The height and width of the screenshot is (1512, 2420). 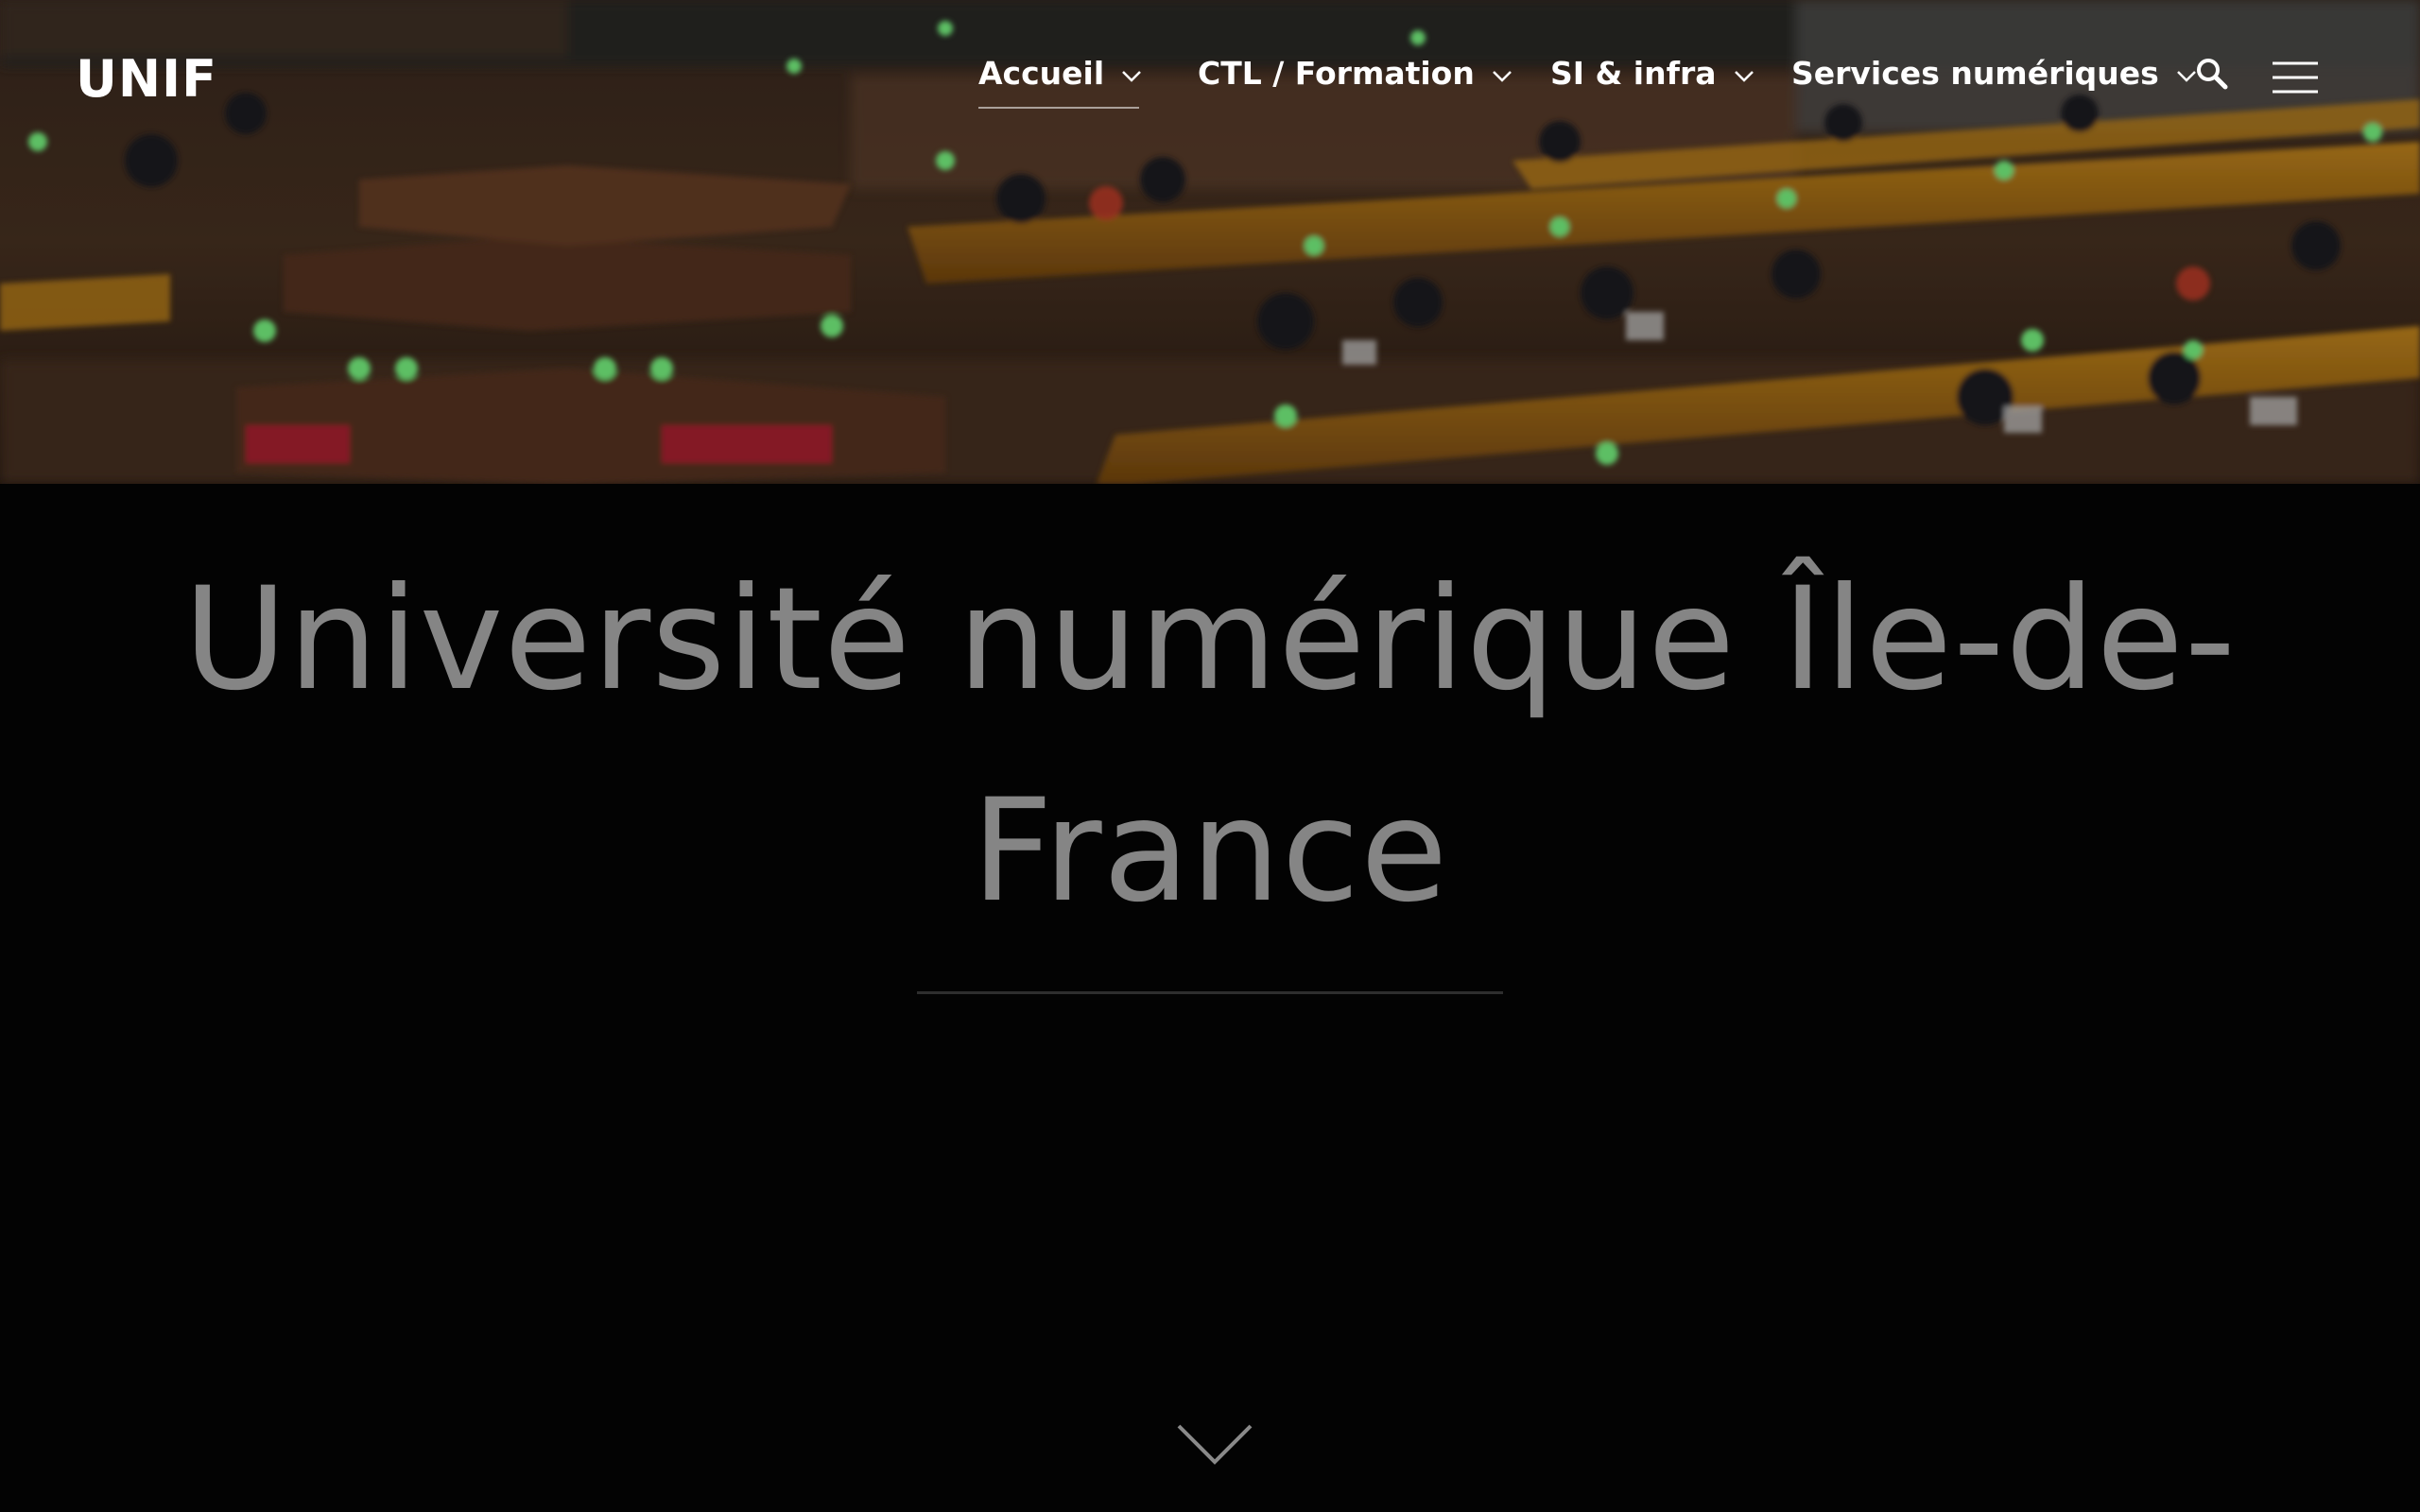 What do you see at coordinates (1210, 992) in the screenshot?
I see `title-divider` at bounding box center [1210, 992].